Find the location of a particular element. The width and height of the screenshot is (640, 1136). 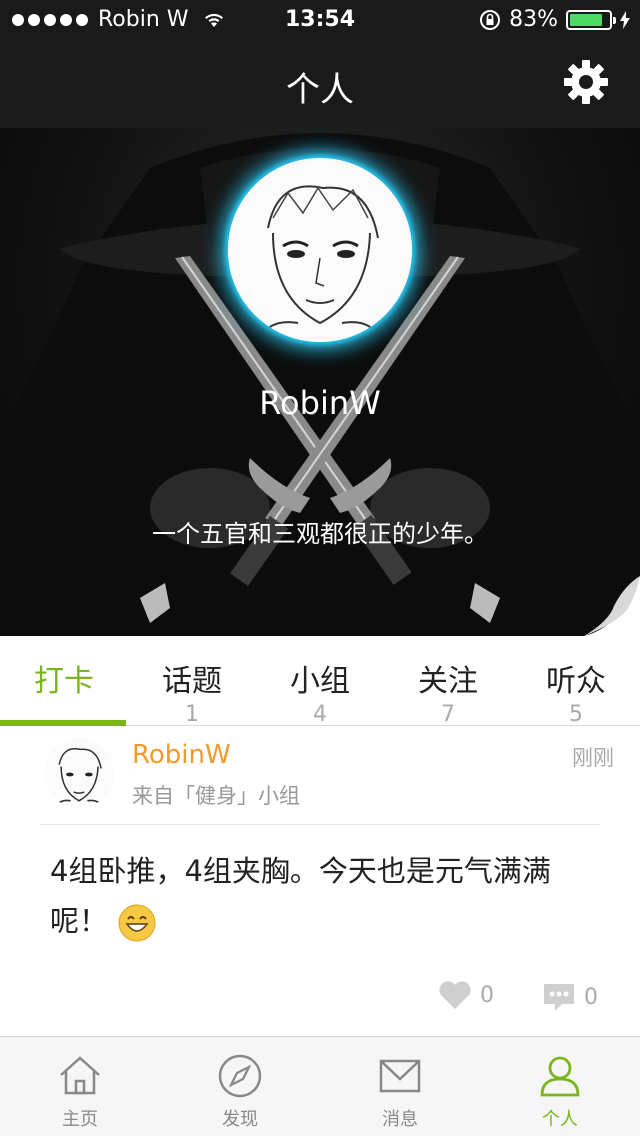

tab-checkin: 打卡 is located at coordinates (64, 681).